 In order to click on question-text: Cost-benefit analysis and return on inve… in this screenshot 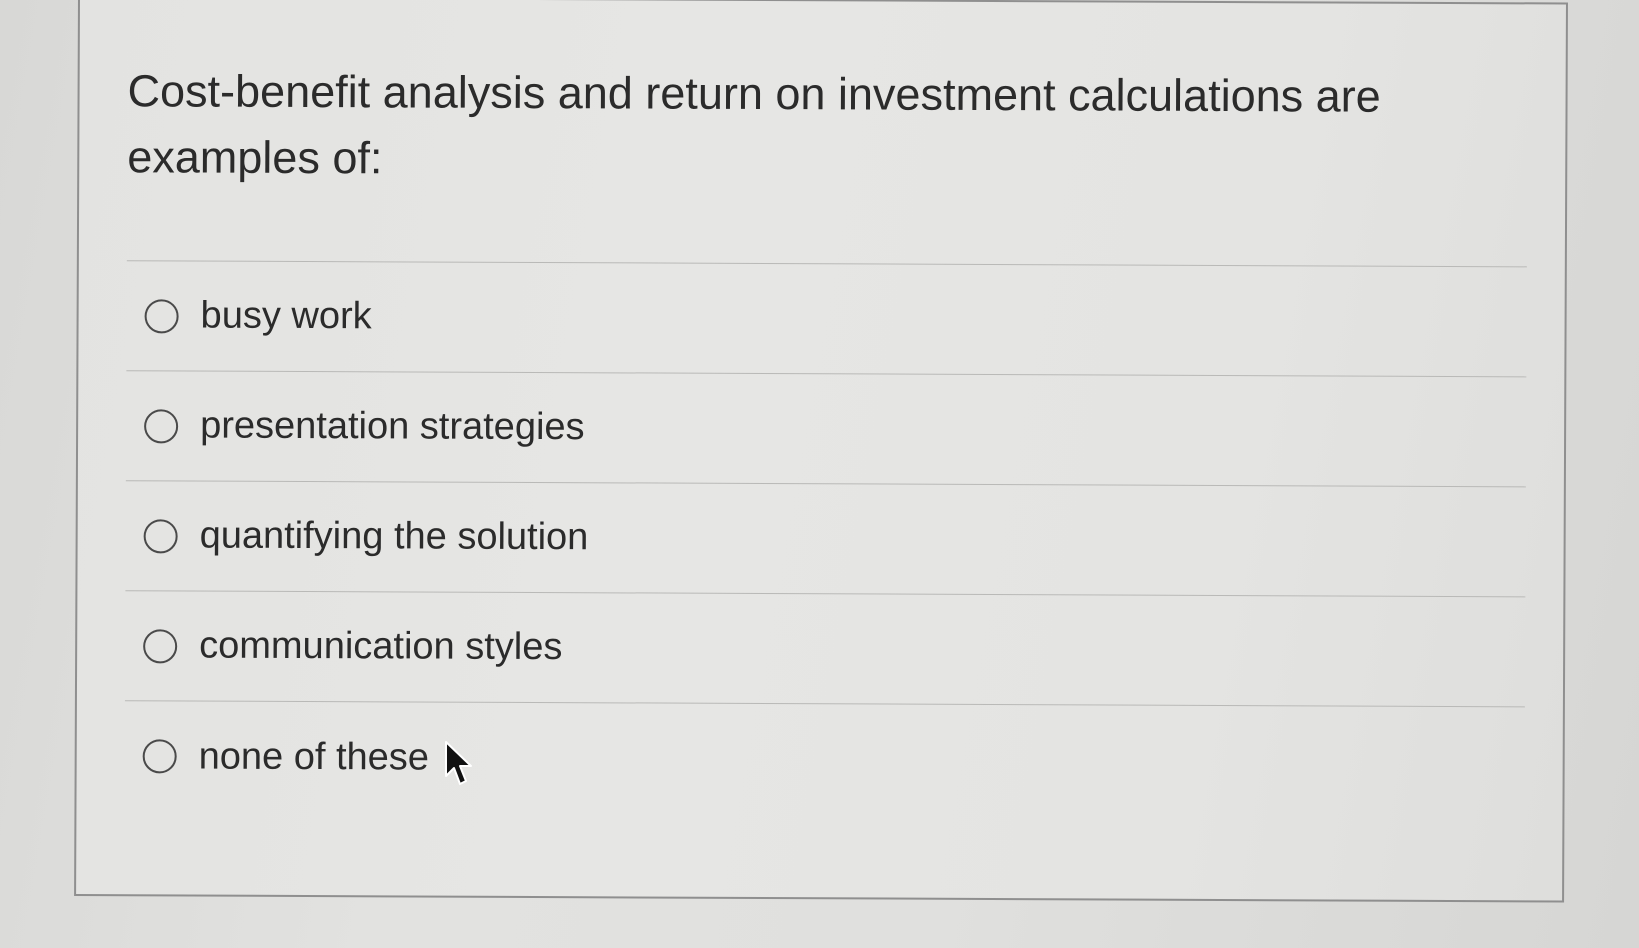, I will do `click(754, 124)`.